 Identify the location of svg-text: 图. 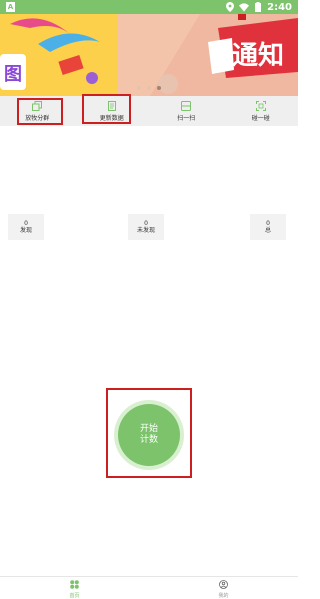
(13, 74).